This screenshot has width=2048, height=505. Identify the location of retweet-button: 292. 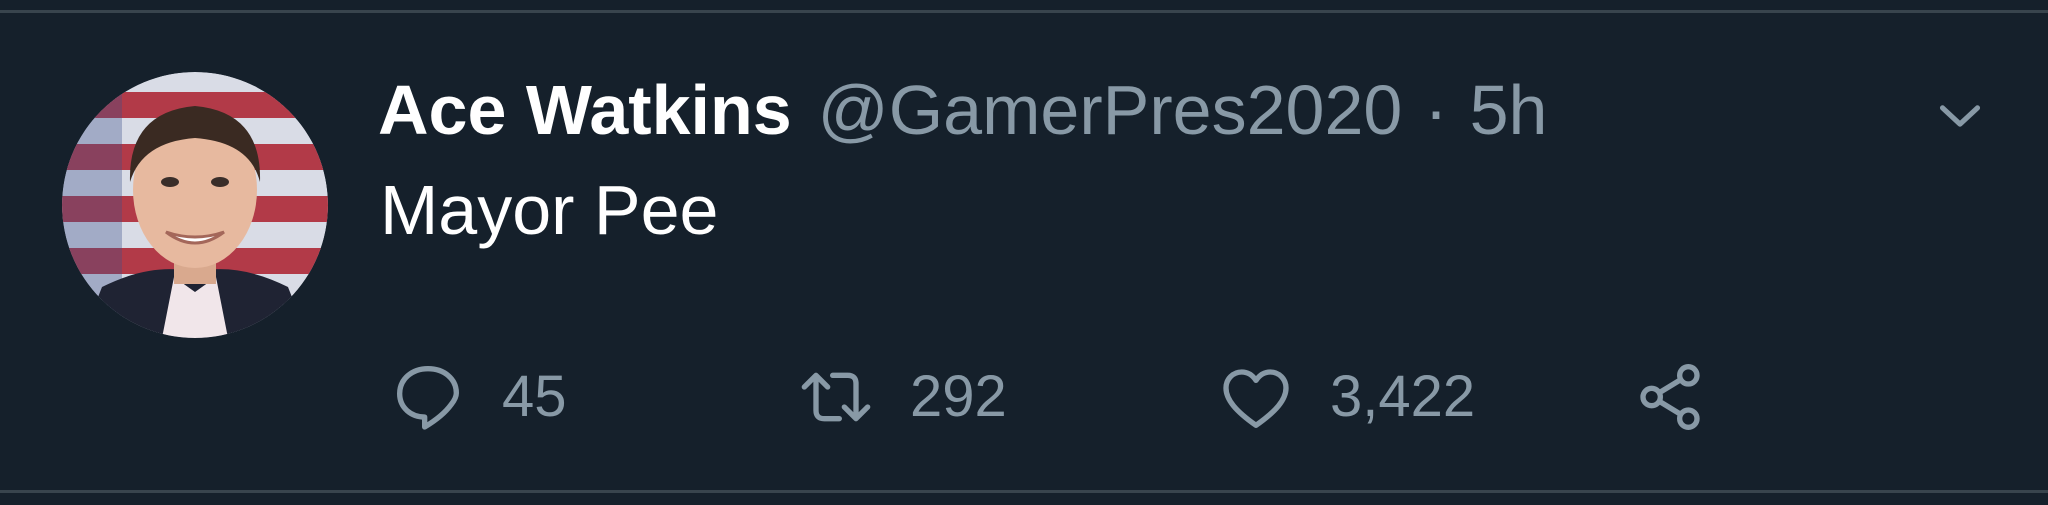
(901, 397).